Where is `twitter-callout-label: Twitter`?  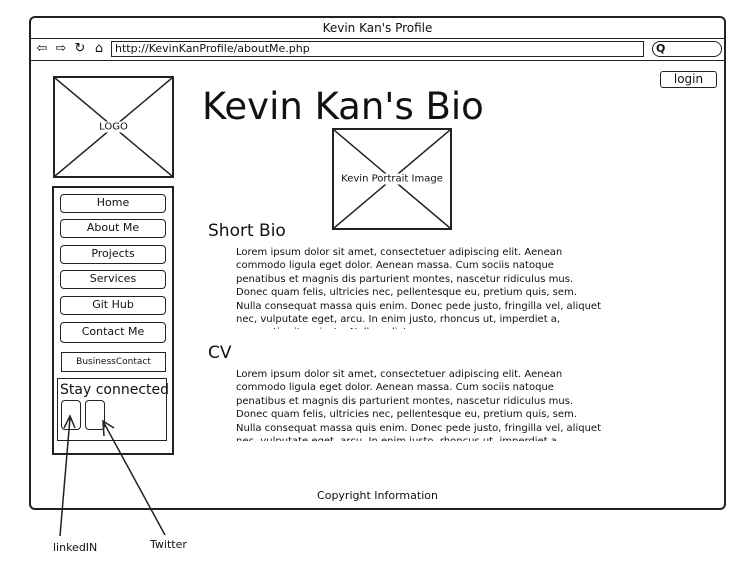 twitter-callout-label: Twitter is located at coordinates (168, 544).